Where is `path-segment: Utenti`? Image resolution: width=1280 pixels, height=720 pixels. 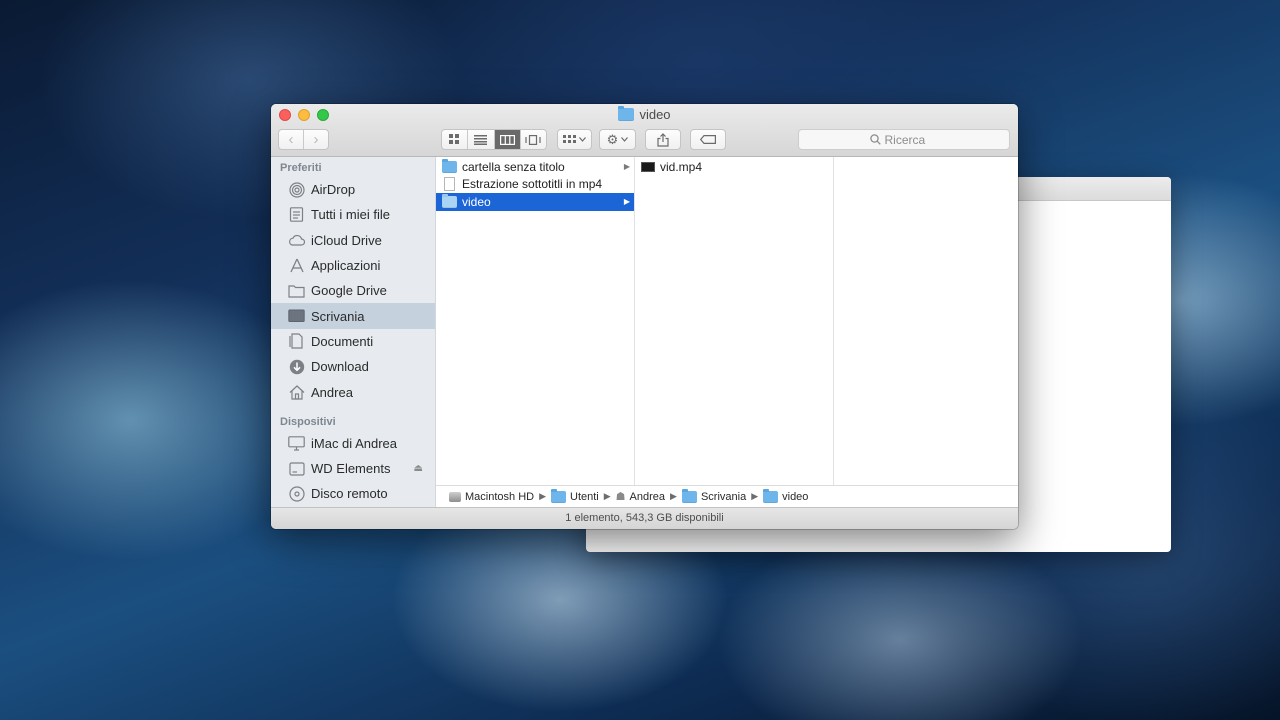 path-segment: Utenti is located at coordinates (575, 495).